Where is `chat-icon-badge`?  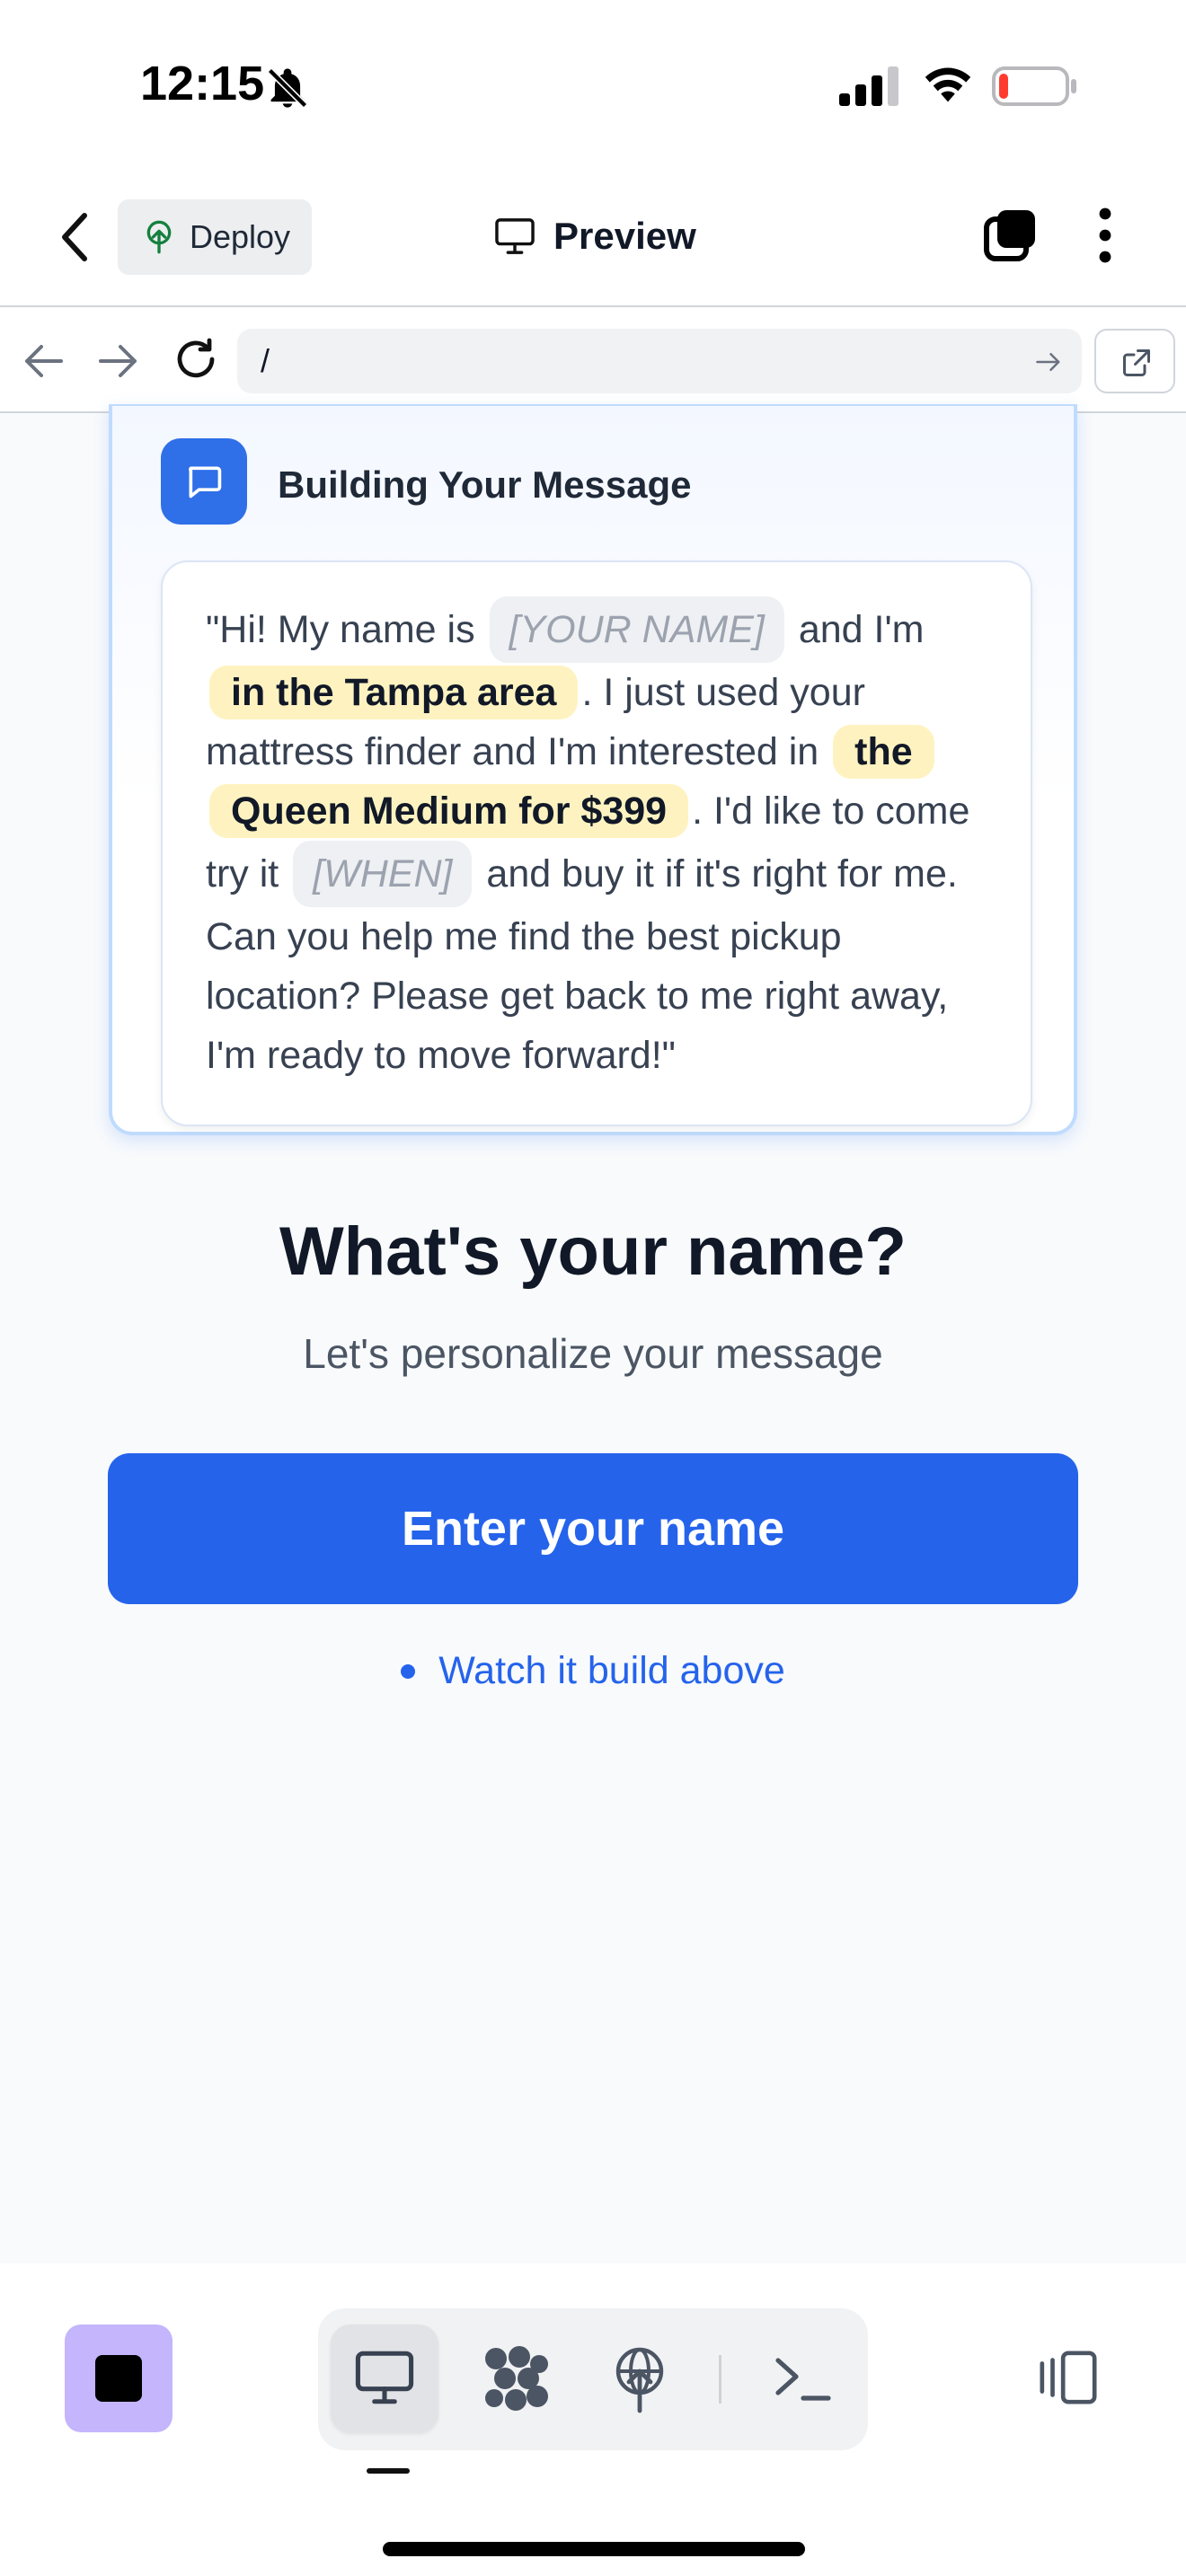
chat-icon-badge is located at coordinates (204, 481).